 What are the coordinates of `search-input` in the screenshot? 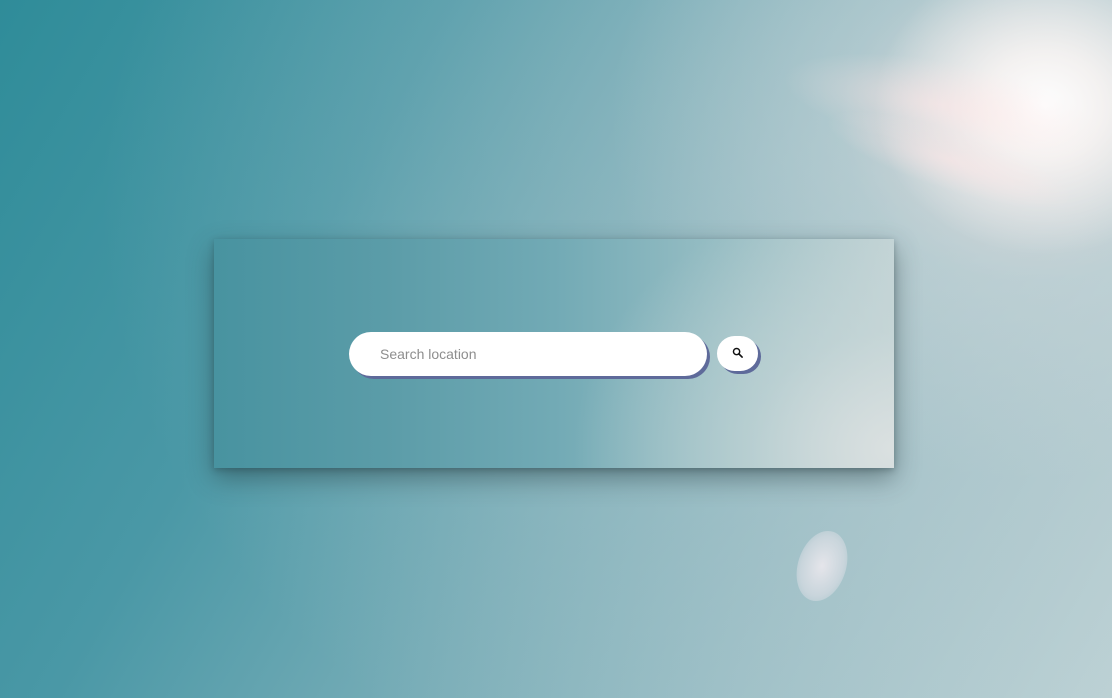 It's located at (530, 354).